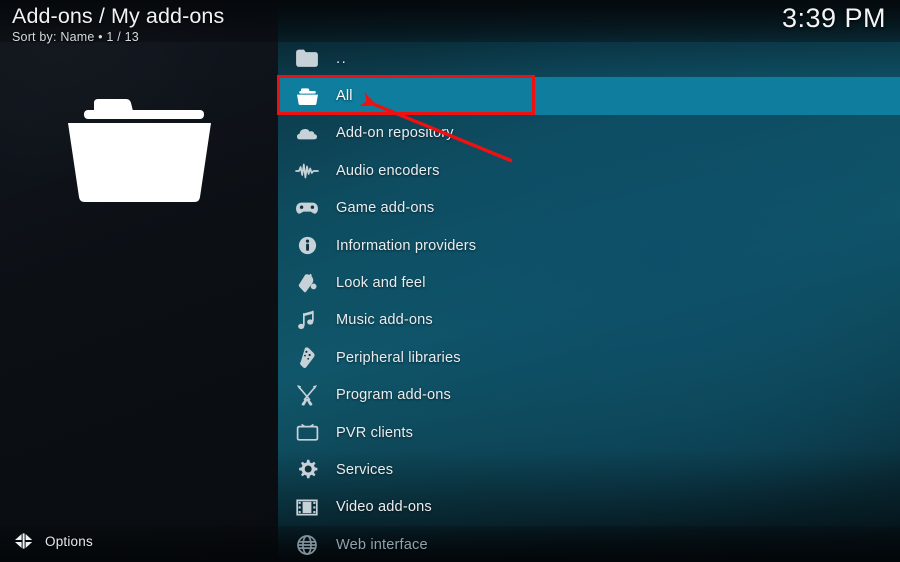 This screenshot has width=900, height=562. I want to click on list-item: Information providers, so click(589, 245).